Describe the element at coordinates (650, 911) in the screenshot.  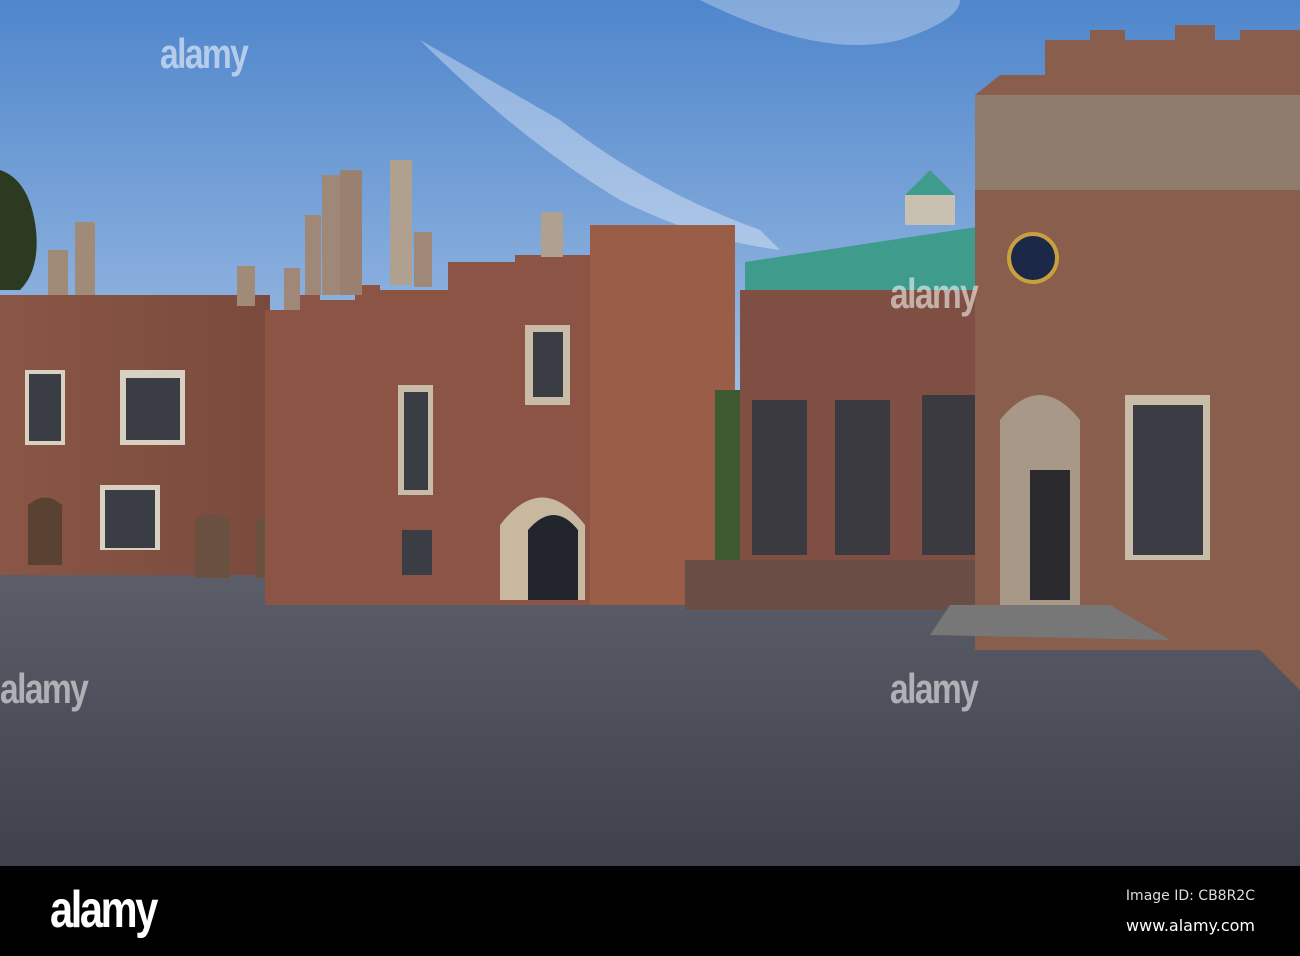
I see `footer-bar: alamy Image ID: CB8R2C www.alamy.com` at that location.